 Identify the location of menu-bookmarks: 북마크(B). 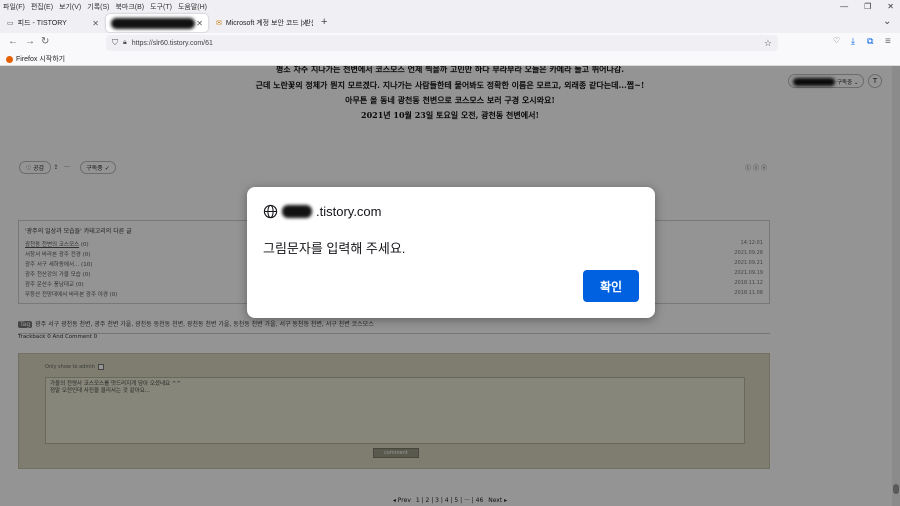
(129, 7).